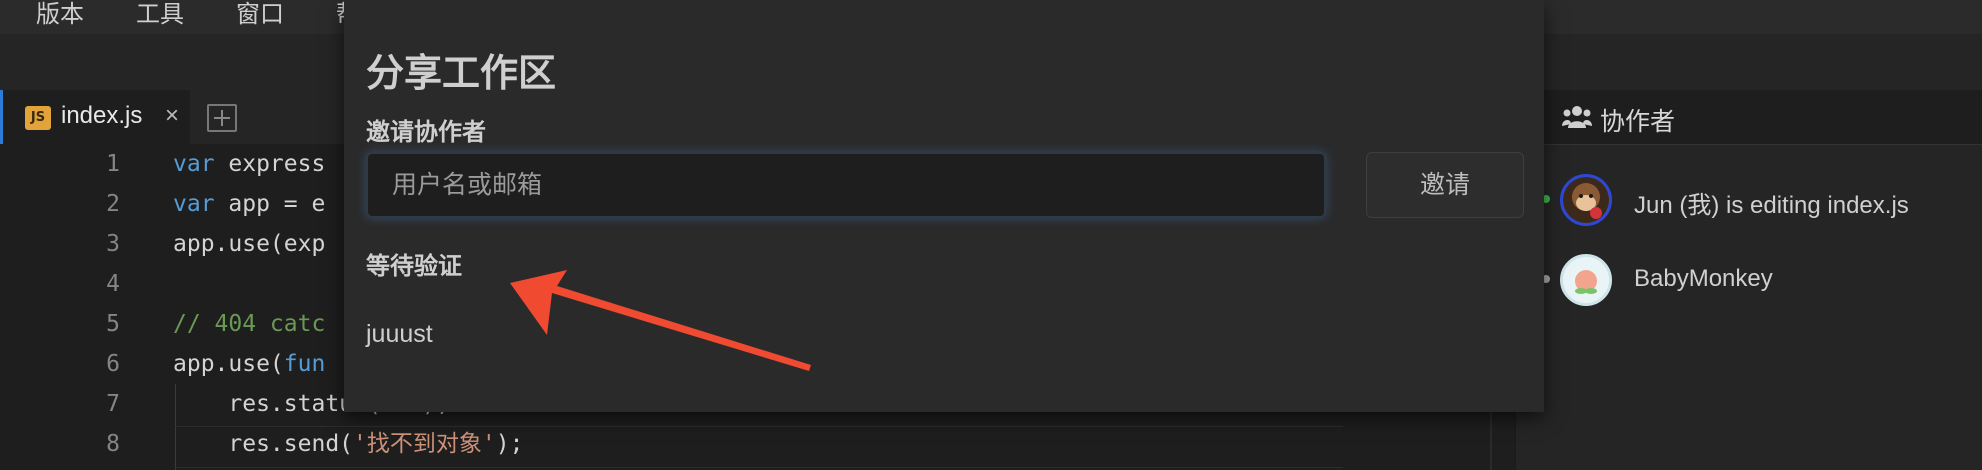 The width and height of the screenshot is (1982, 470). I want to click on menu-version: 版本, so click(60, 17).